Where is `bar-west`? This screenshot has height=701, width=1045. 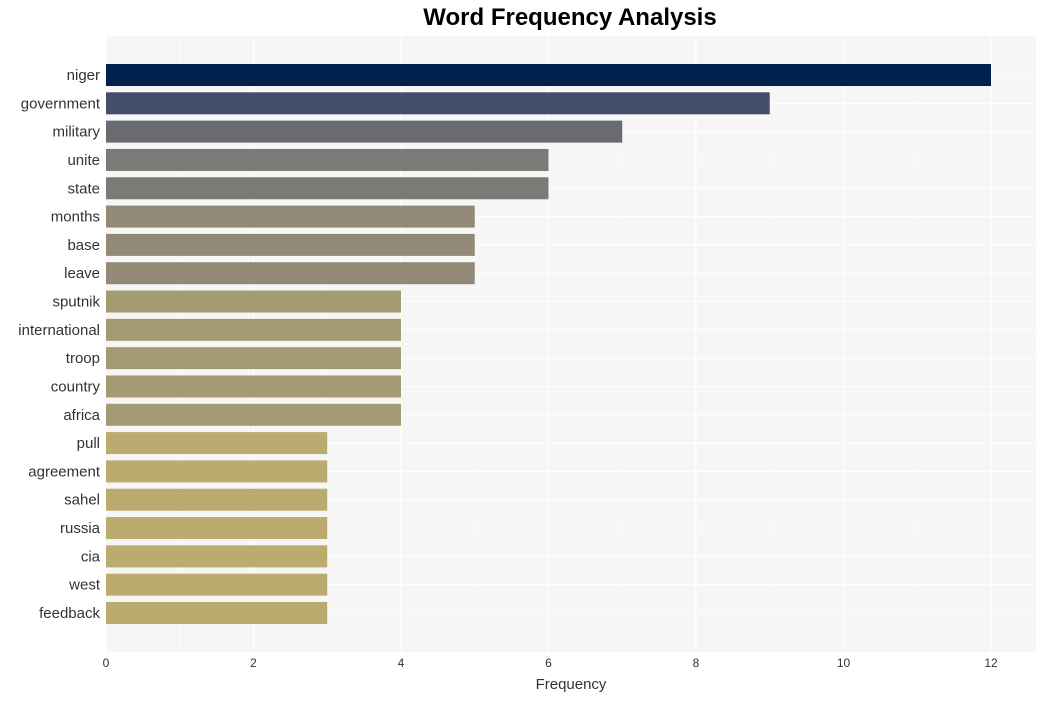
bar-west is located at coordinates (217, 584).